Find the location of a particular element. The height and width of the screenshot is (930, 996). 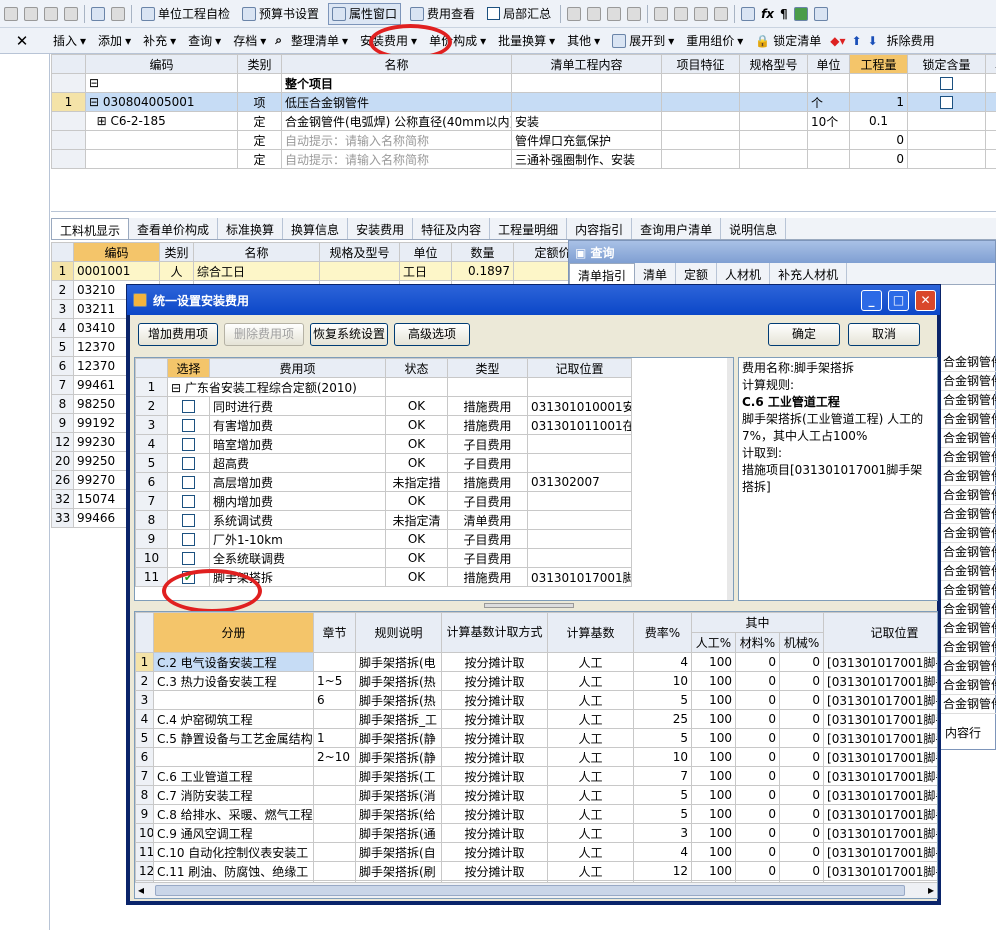

cell-unit: 工日 is located at coordinates (425, 271).